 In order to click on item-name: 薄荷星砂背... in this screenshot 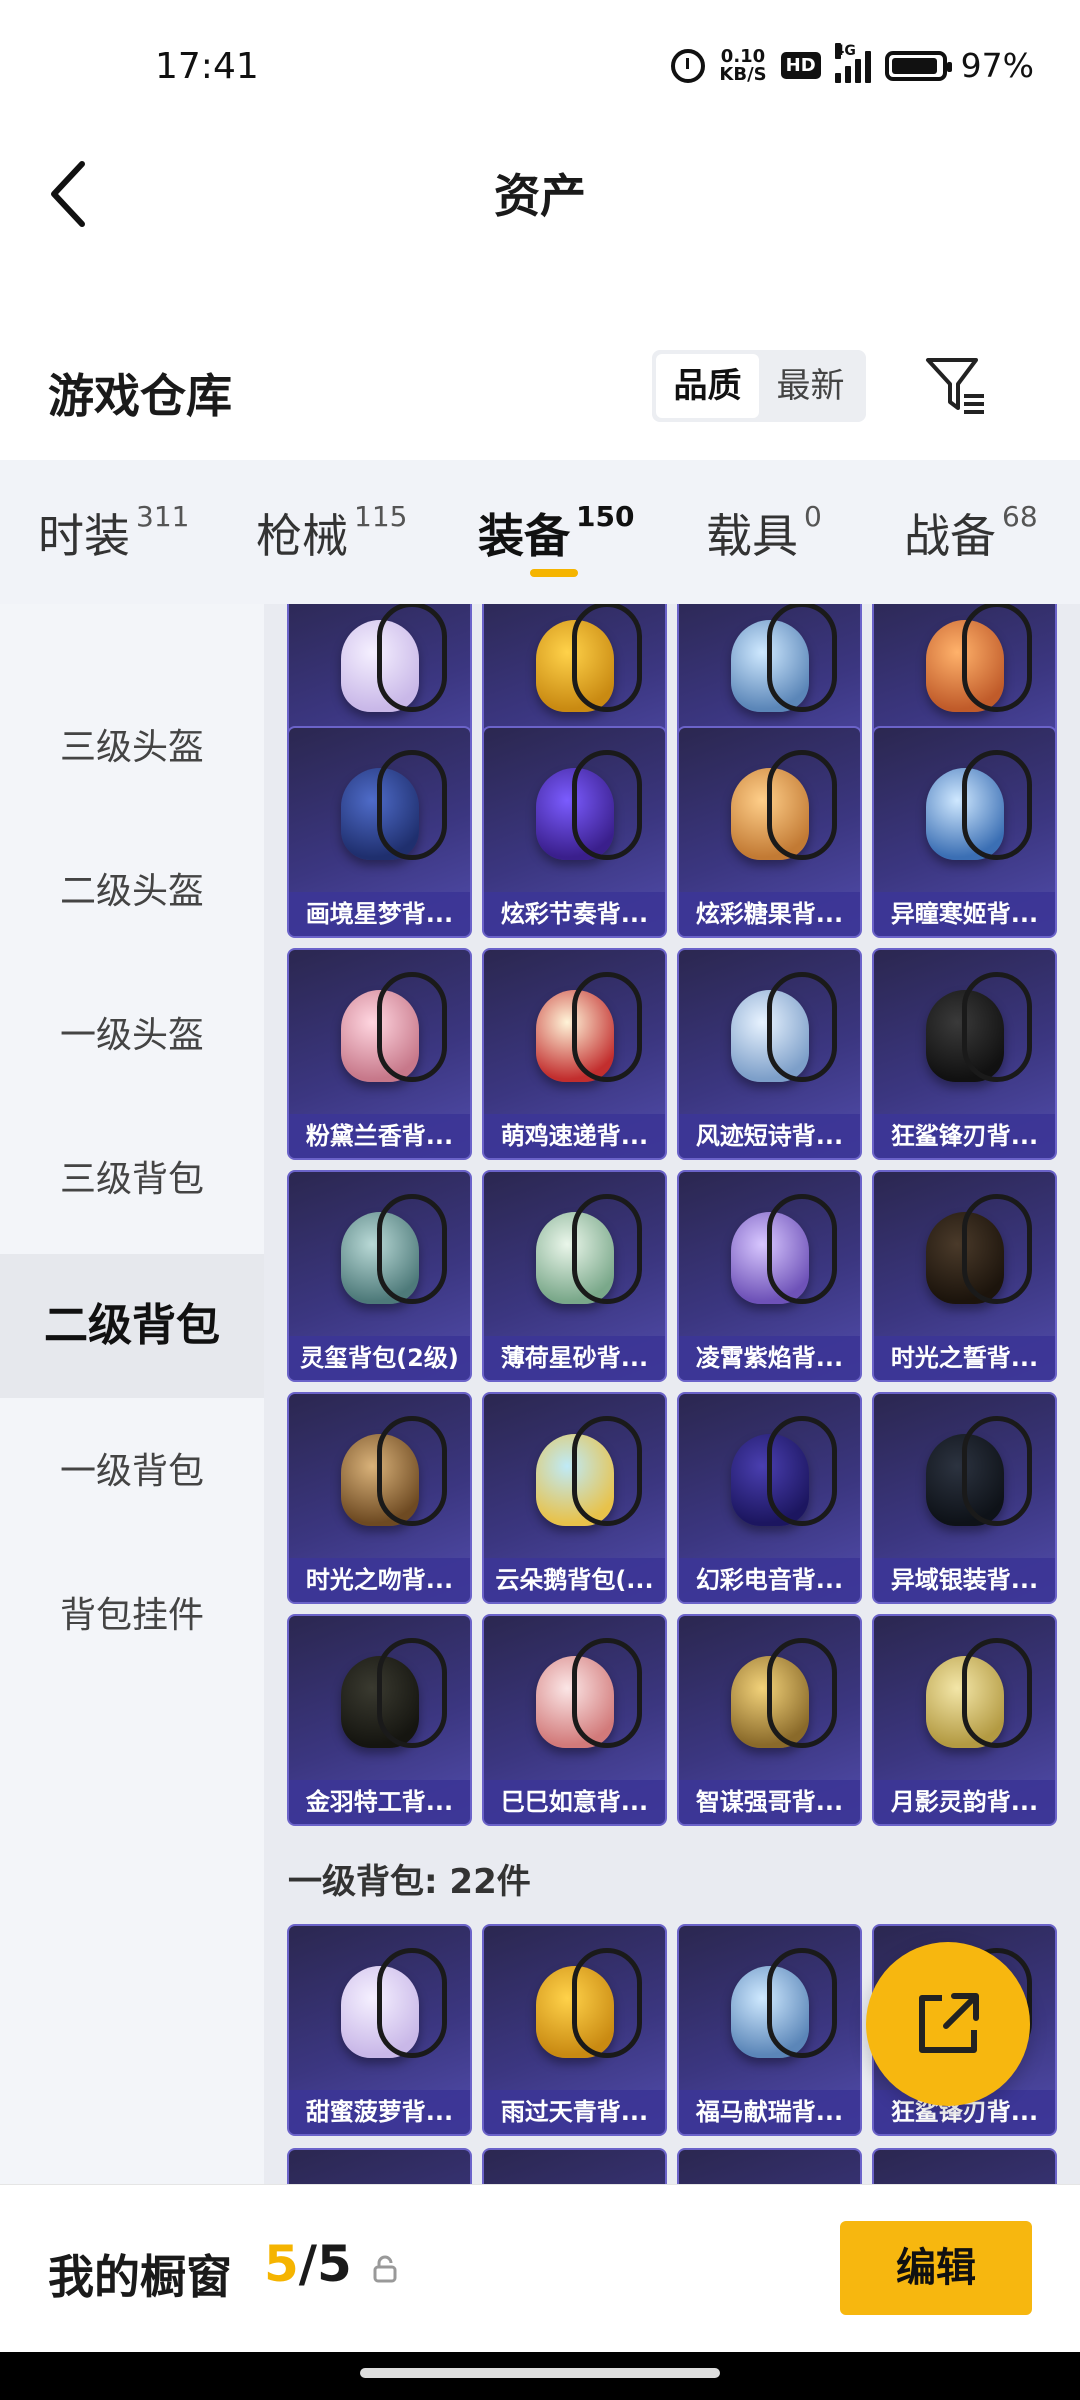, I will do `click(574, 1358)`.